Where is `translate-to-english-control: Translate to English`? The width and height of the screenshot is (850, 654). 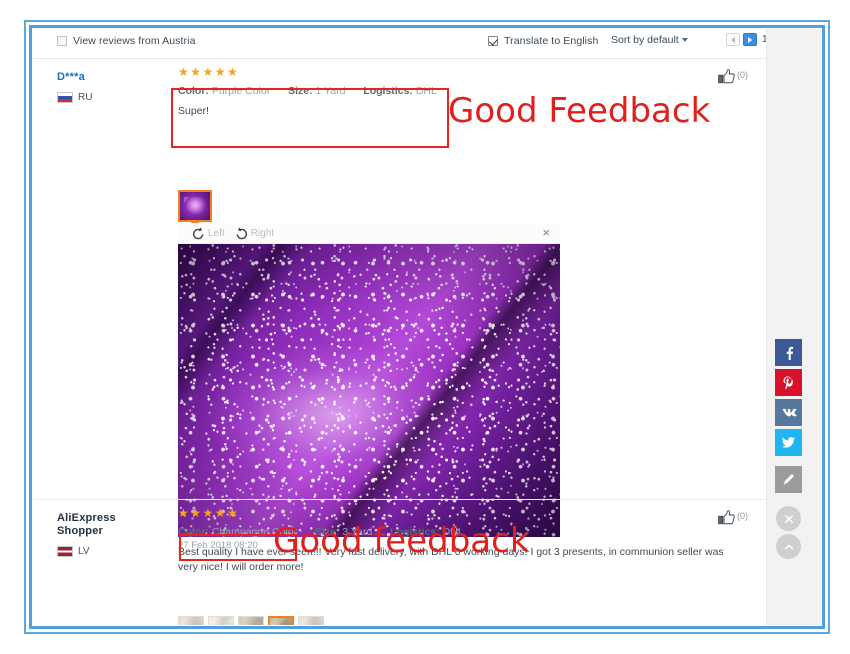 translate-to-english-control: Translate to English is located at coordinates (543, 41).